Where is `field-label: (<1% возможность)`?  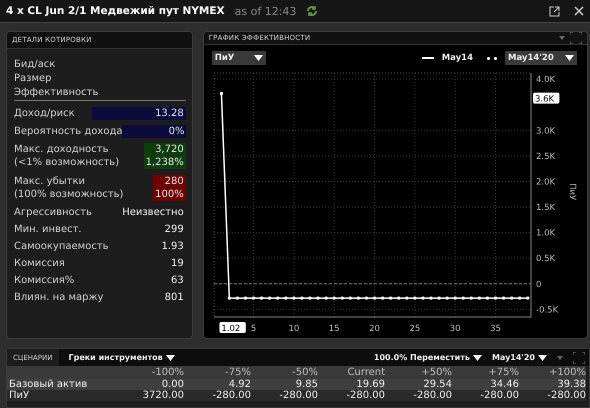
field-label: (<1% возможность) is located at coordinates (67, 162).